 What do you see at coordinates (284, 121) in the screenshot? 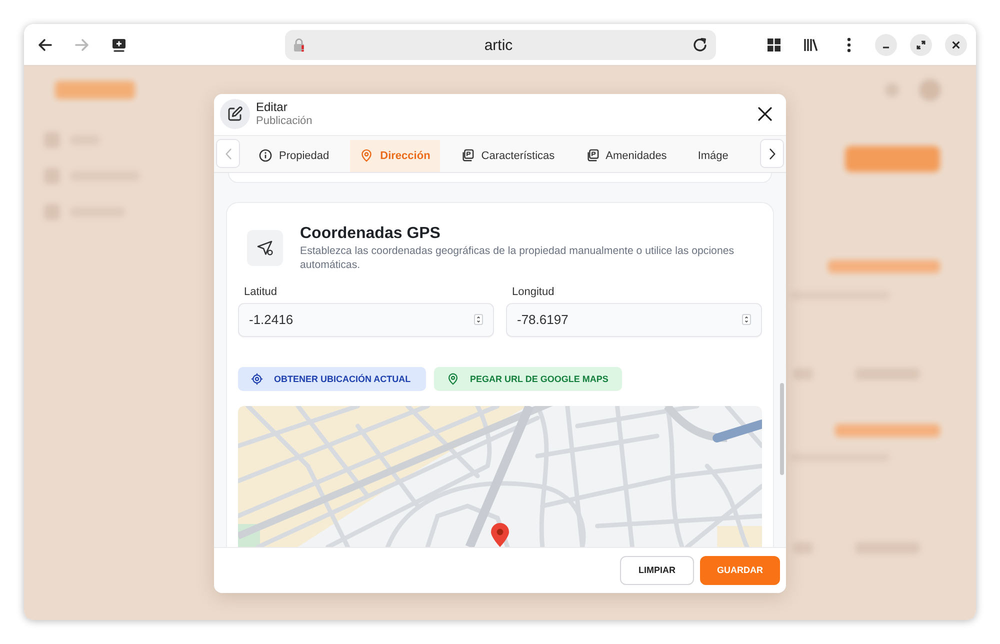
I see `dialog-subtitle: Publicación` at bounding box center [284, 121].